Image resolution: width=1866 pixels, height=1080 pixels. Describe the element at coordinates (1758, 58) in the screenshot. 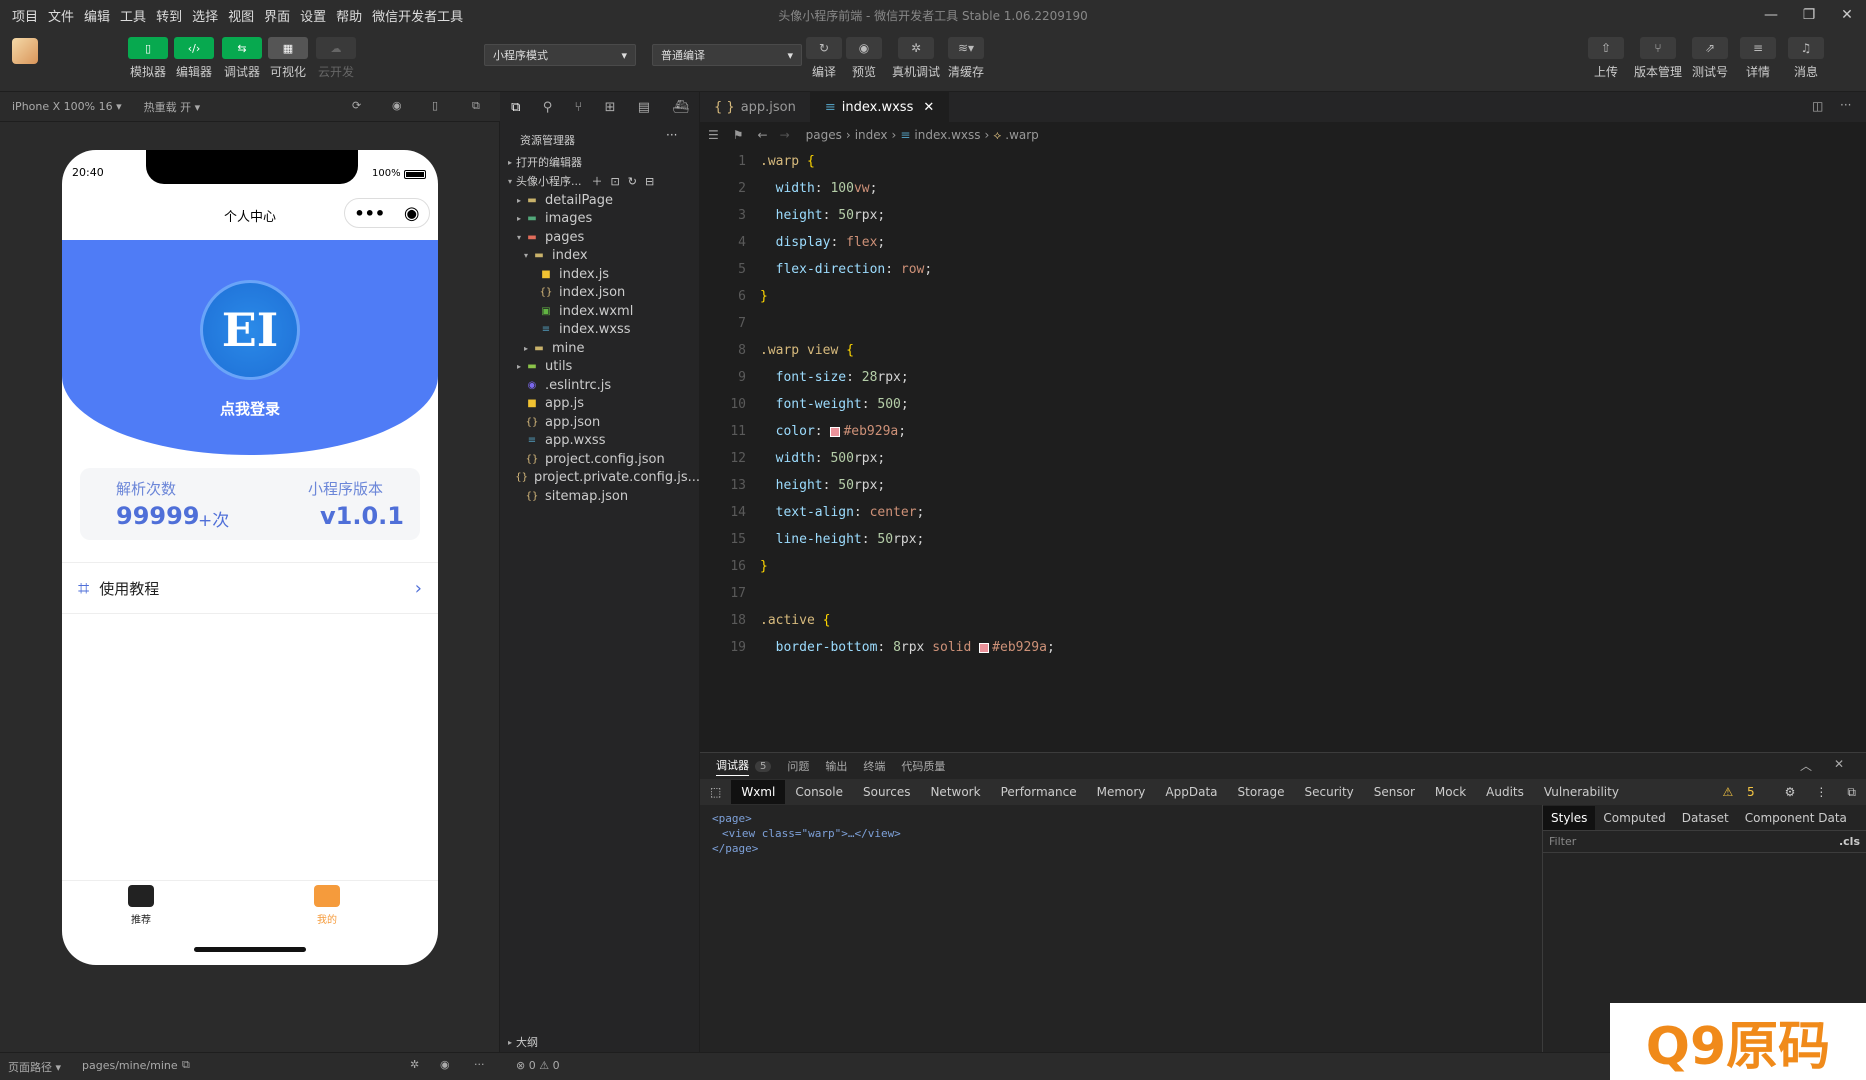

I see `details-button: ≡ 详情` at that location.